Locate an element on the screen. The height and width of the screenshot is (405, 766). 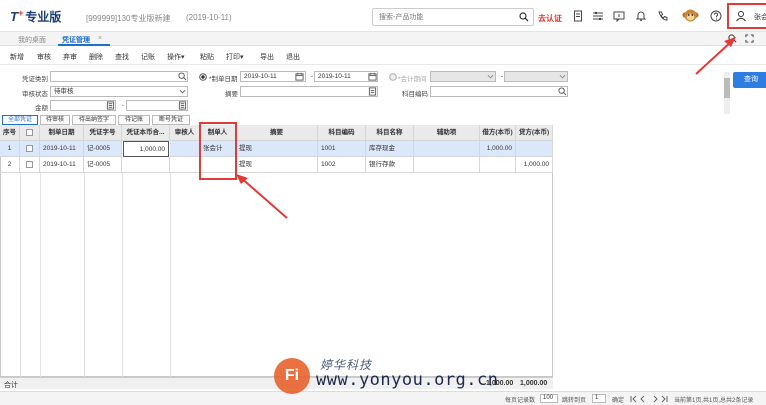
unaudit-button: 弃审 is located at coordinates (70, 57).